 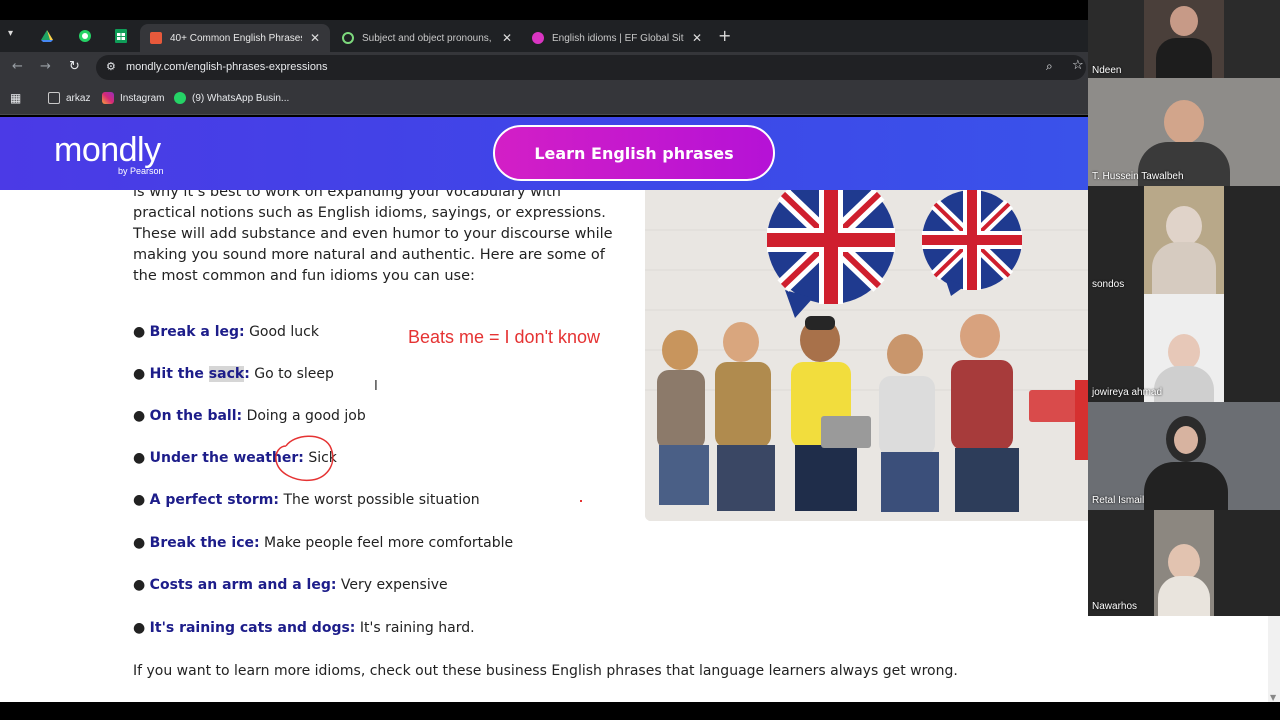 What do you see at coordinates (197, 332) in the screenshot?
I see `idiom-term: Break a leg:` at bounding box center [197, 332].